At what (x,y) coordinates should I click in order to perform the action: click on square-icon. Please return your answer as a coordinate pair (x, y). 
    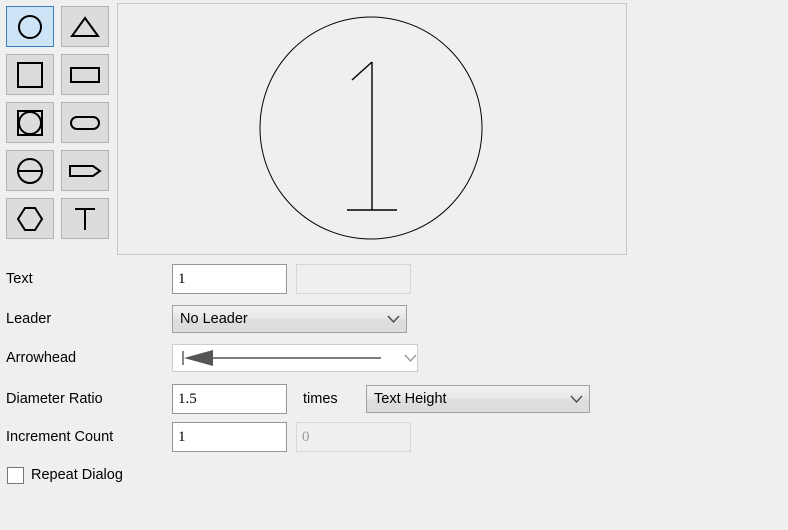
    Looking at the image, I should click on (30, 75).